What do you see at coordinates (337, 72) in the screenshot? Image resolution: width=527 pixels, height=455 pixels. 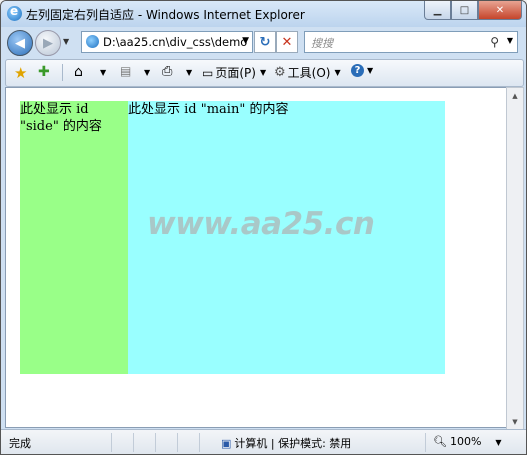 I see `tools-dropdown-icon: ▼` at bounding box center [337, 72].